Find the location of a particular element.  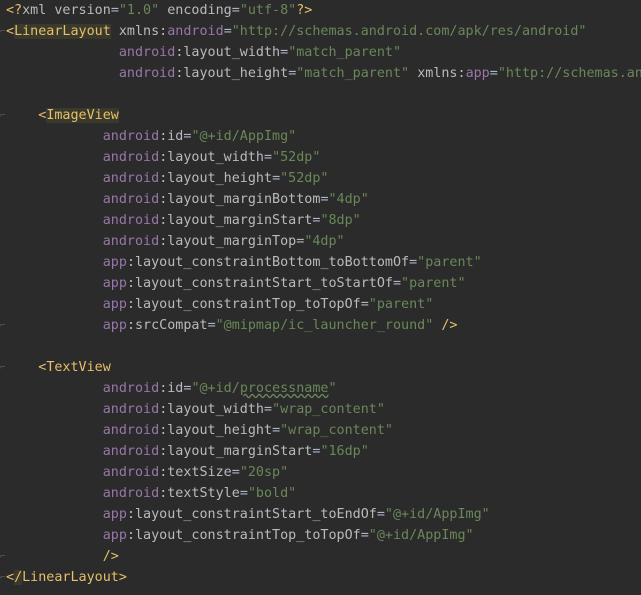

code-line: android:textStyle="bold" is located at coordinates (151, 493).